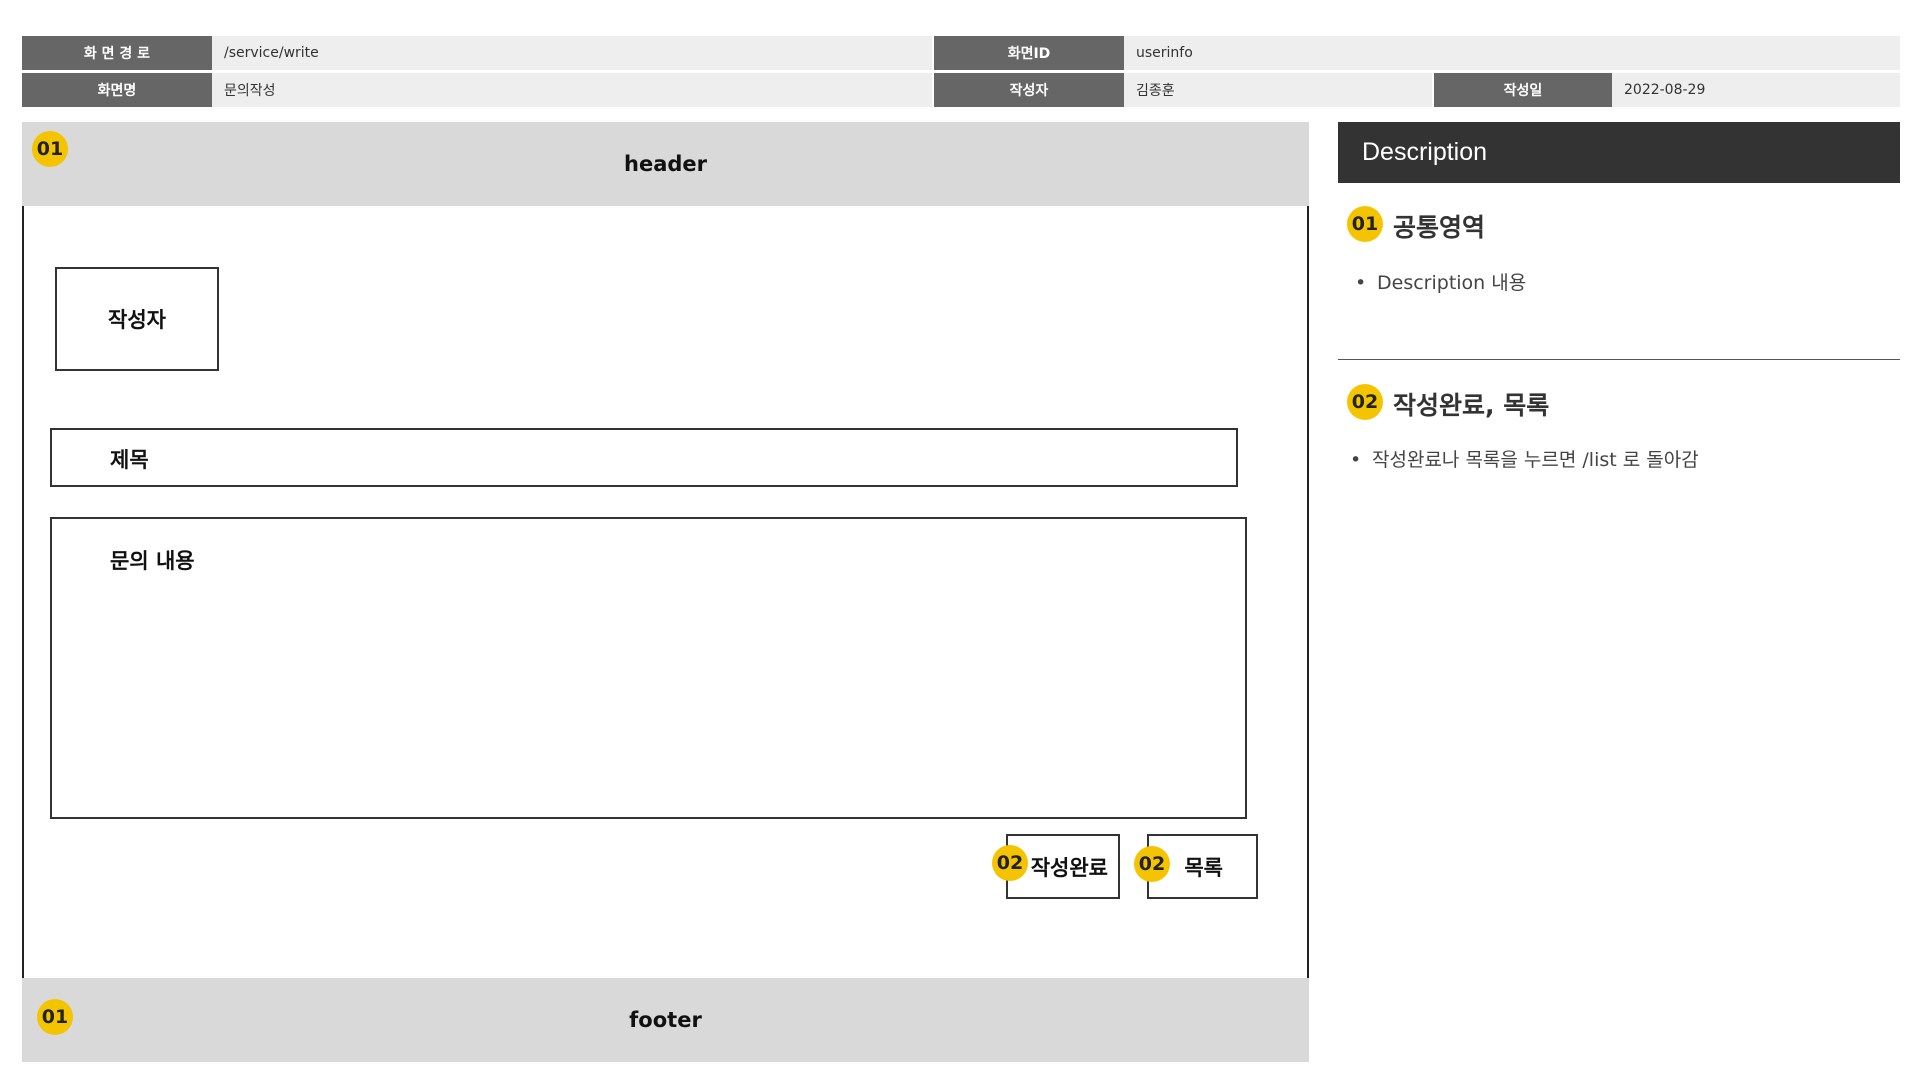 This screenshot has width=1920, height=1080. What do you see at coordinates (1439, 227) in the screenshot?
I see `section-1-heading: 공통영역` at bounding box center [1439, 227].